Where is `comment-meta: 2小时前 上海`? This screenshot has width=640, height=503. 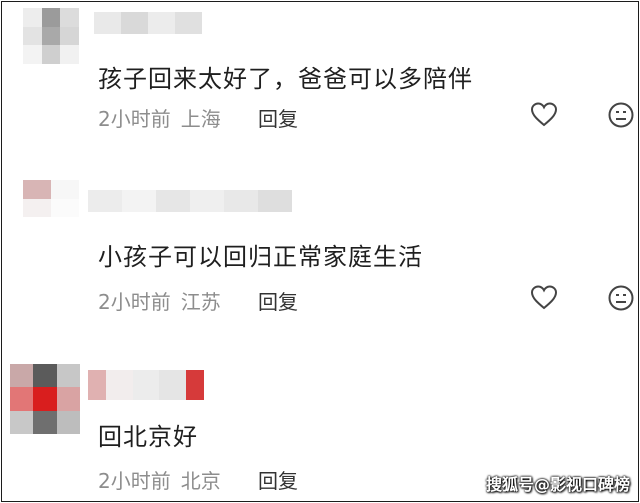 comment-meta: 2小时前 上海 is located at coordinates (159, 117).